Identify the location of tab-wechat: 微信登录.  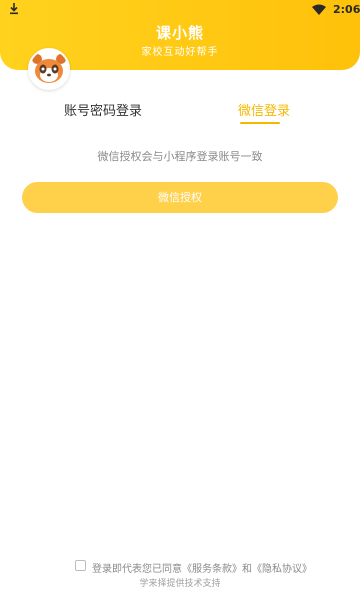
(264, 109).